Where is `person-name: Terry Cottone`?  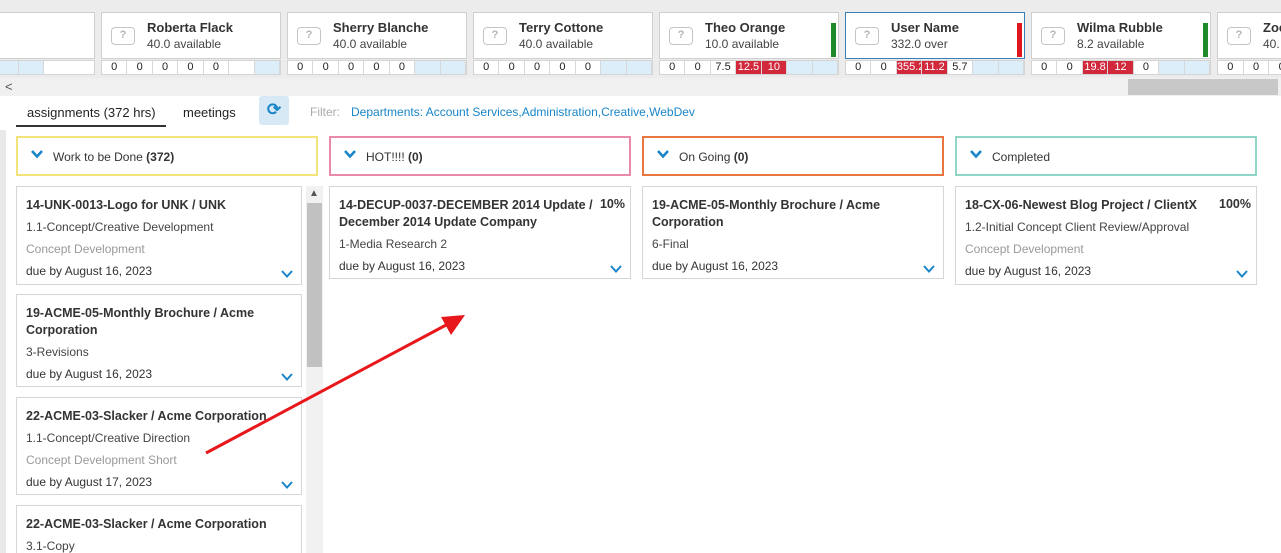
person-name: Terry Cottone is located at coordinates (561, 27).